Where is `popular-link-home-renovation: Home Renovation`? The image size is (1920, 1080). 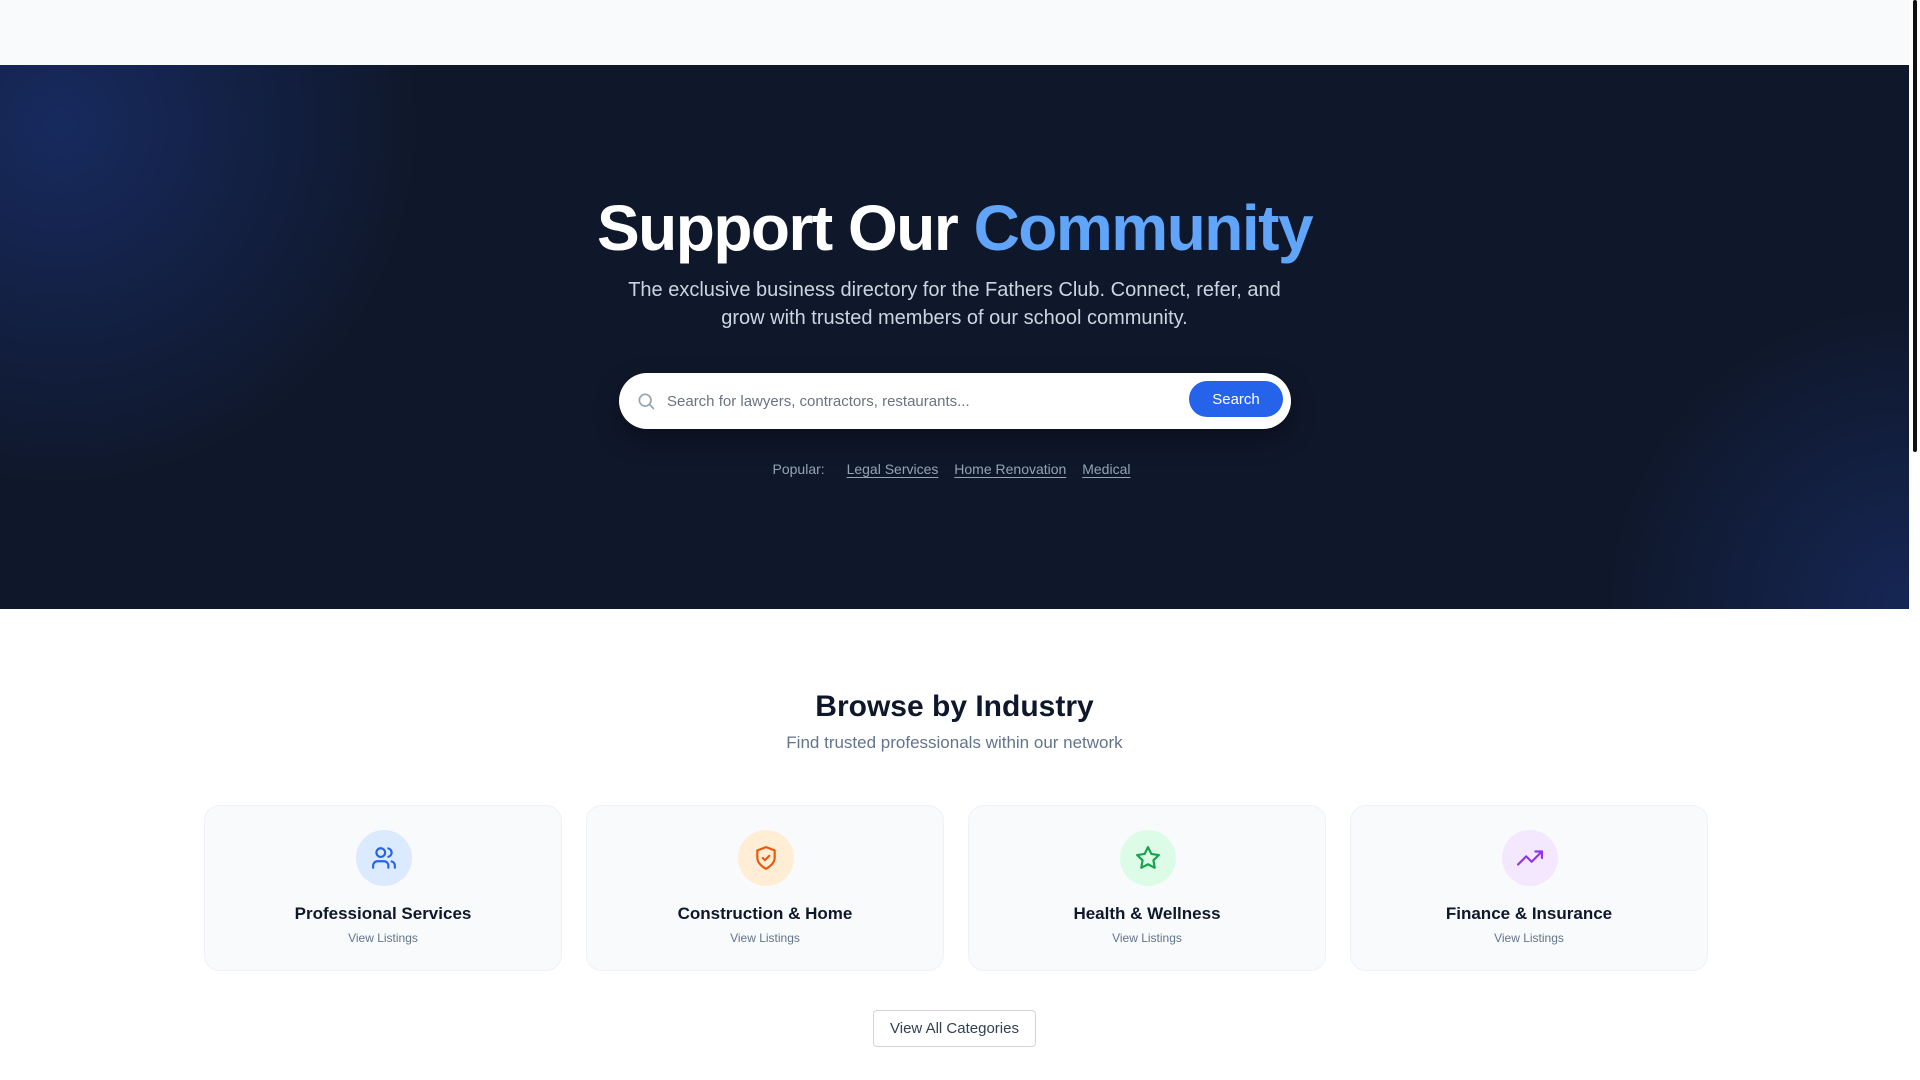
popular-link-home-renovation: Home Renovation is located at coordinates (1010, 469).